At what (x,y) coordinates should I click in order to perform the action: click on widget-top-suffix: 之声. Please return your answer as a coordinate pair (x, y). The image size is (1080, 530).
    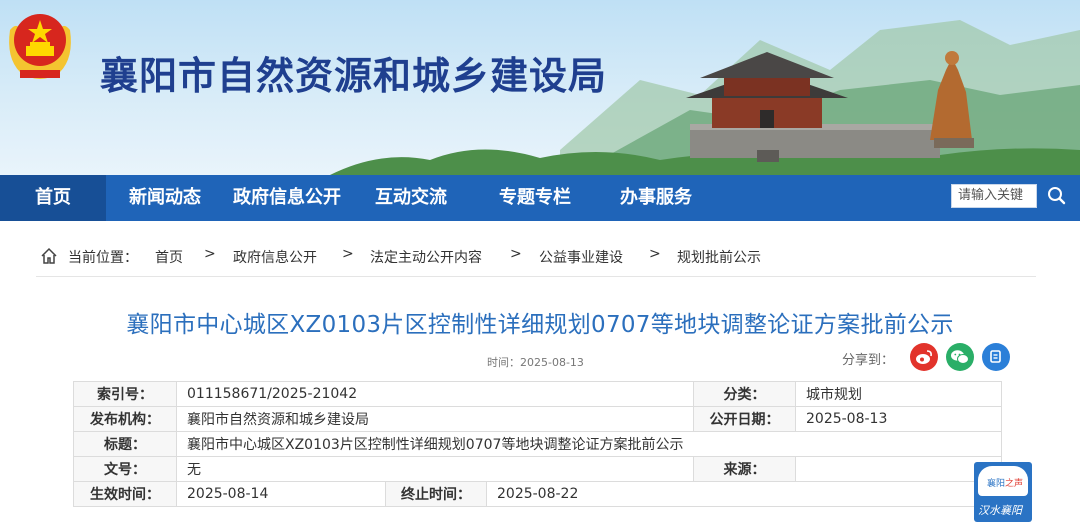
    Looking at the image, I should click on (1014, 484).